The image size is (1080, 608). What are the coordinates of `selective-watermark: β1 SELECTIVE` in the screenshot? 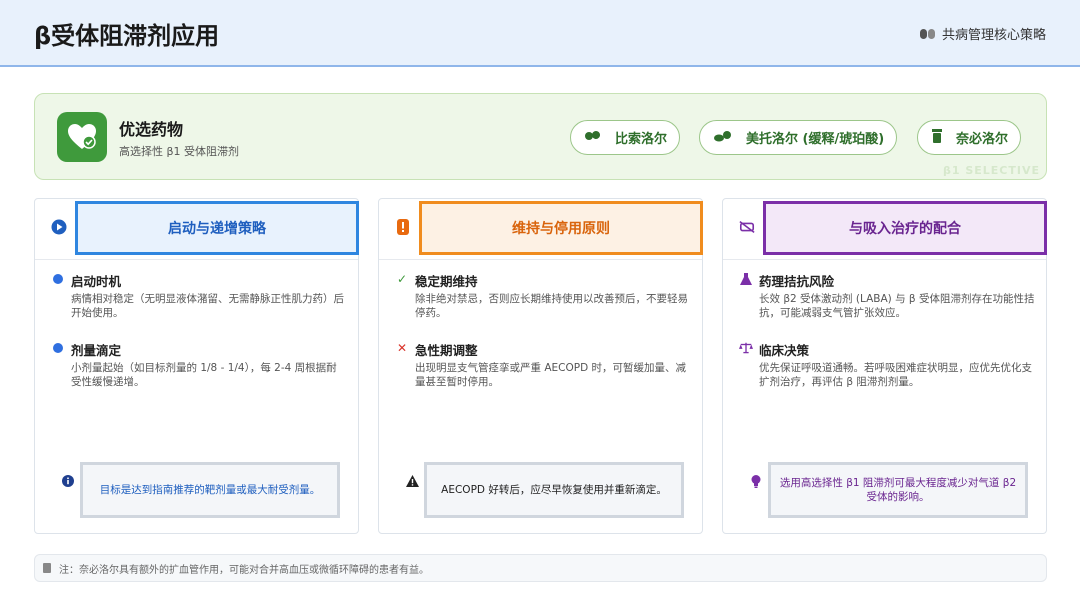 It's located at (991, 170).